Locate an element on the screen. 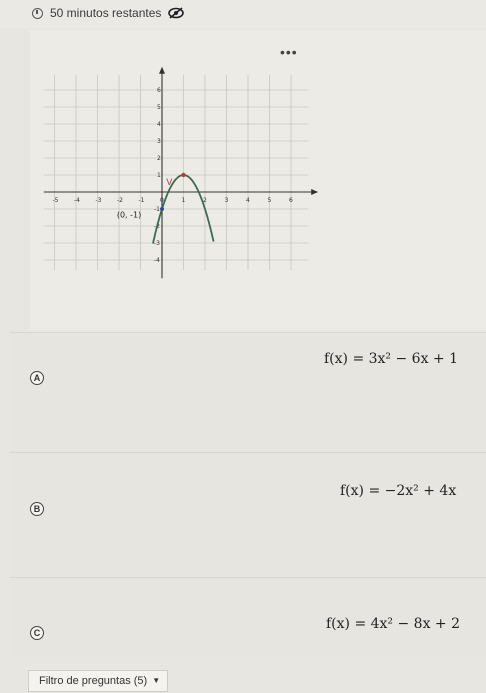 Image resolution: width=486 pixels, height=693 pixels. y-axis-arrow is located at coordinates (162, 70).